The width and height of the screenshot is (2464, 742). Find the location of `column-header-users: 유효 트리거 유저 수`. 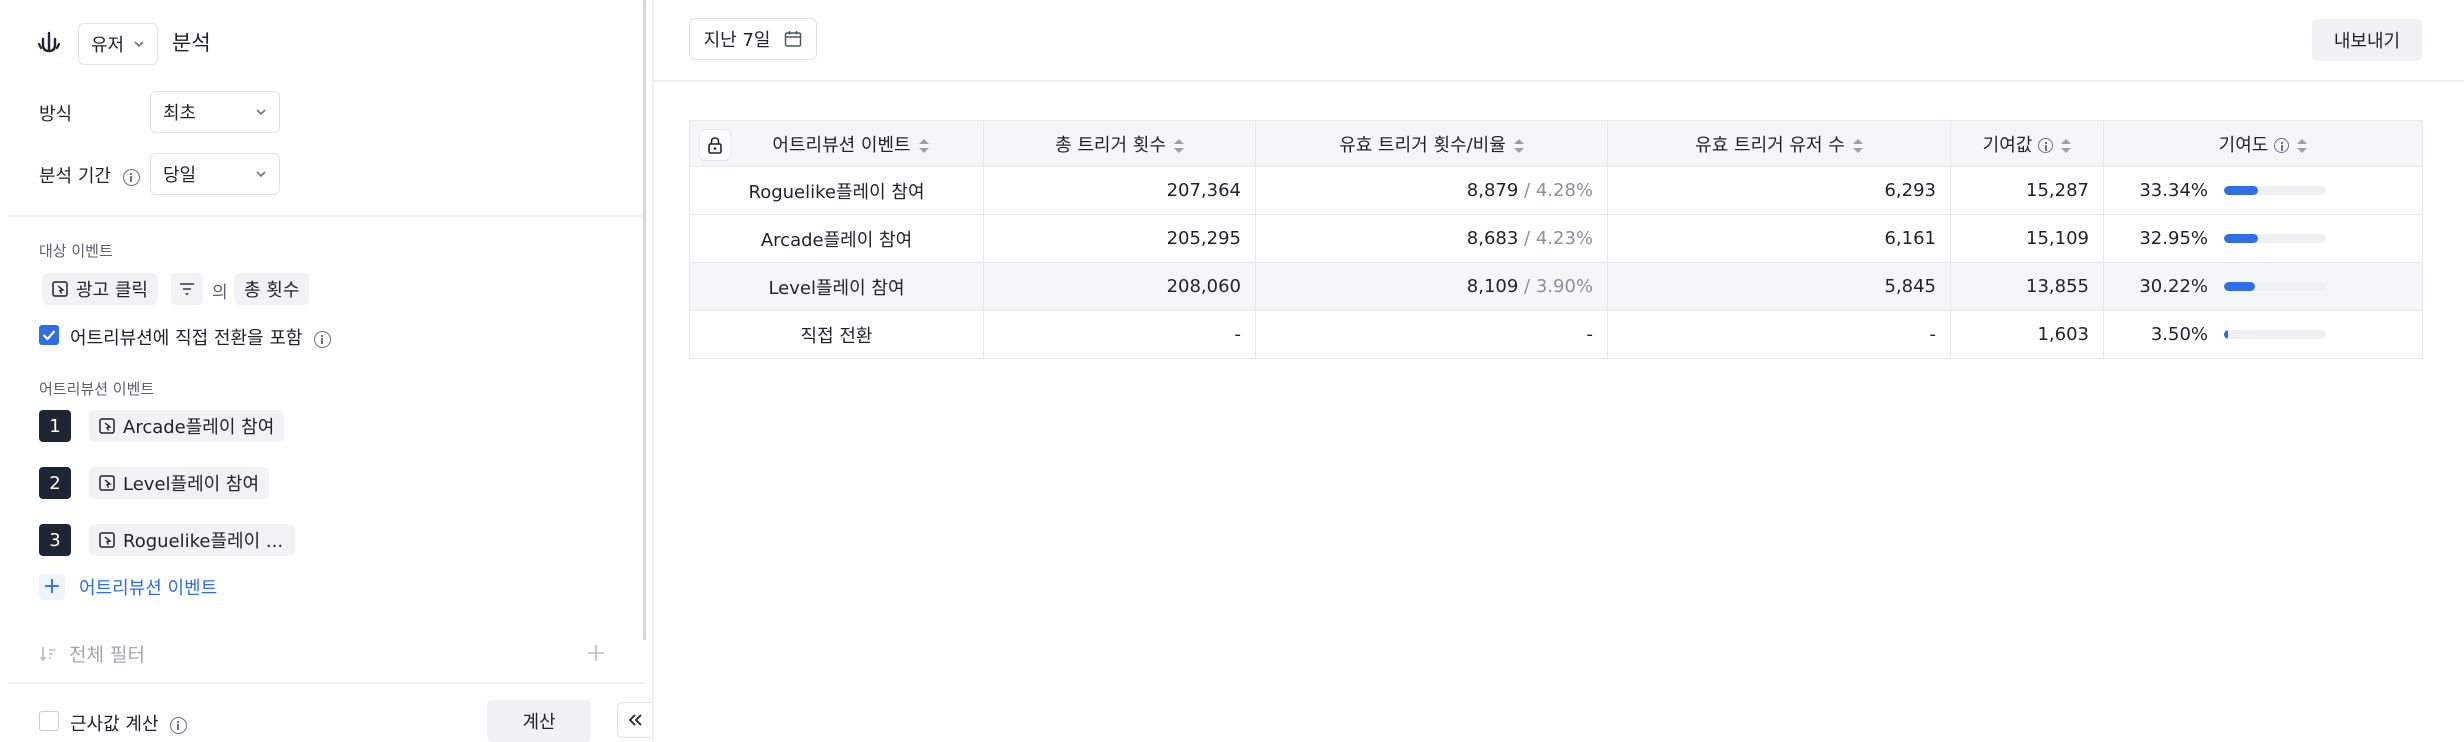

column-header-users: 유효 트리거 유저 수 is located at coordinates (1779, 143).